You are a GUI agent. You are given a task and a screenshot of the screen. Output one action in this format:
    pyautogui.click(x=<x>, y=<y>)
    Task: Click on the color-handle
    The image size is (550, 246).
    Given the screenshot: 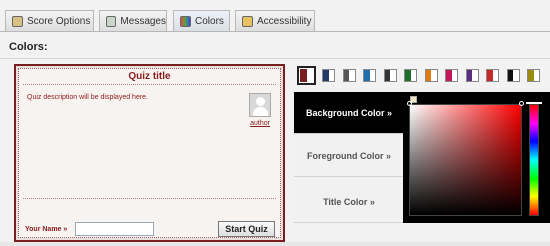 What is the action you would take?
    pyautogui.click(x=409, y=103)
    